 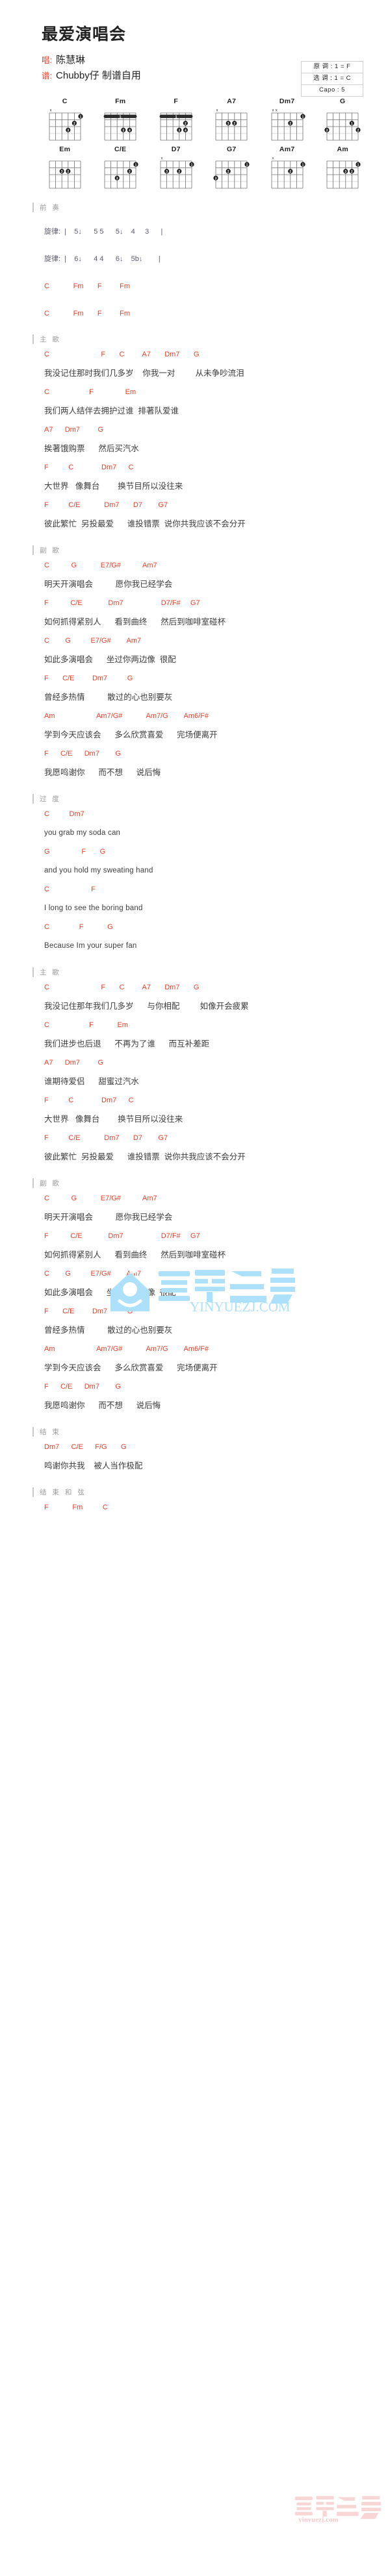 What do you see at coordinates (98, 75) in the screenshot?
I see `arranger-name: Chubby仔 制谱自用` at bounding box center [98, 75].